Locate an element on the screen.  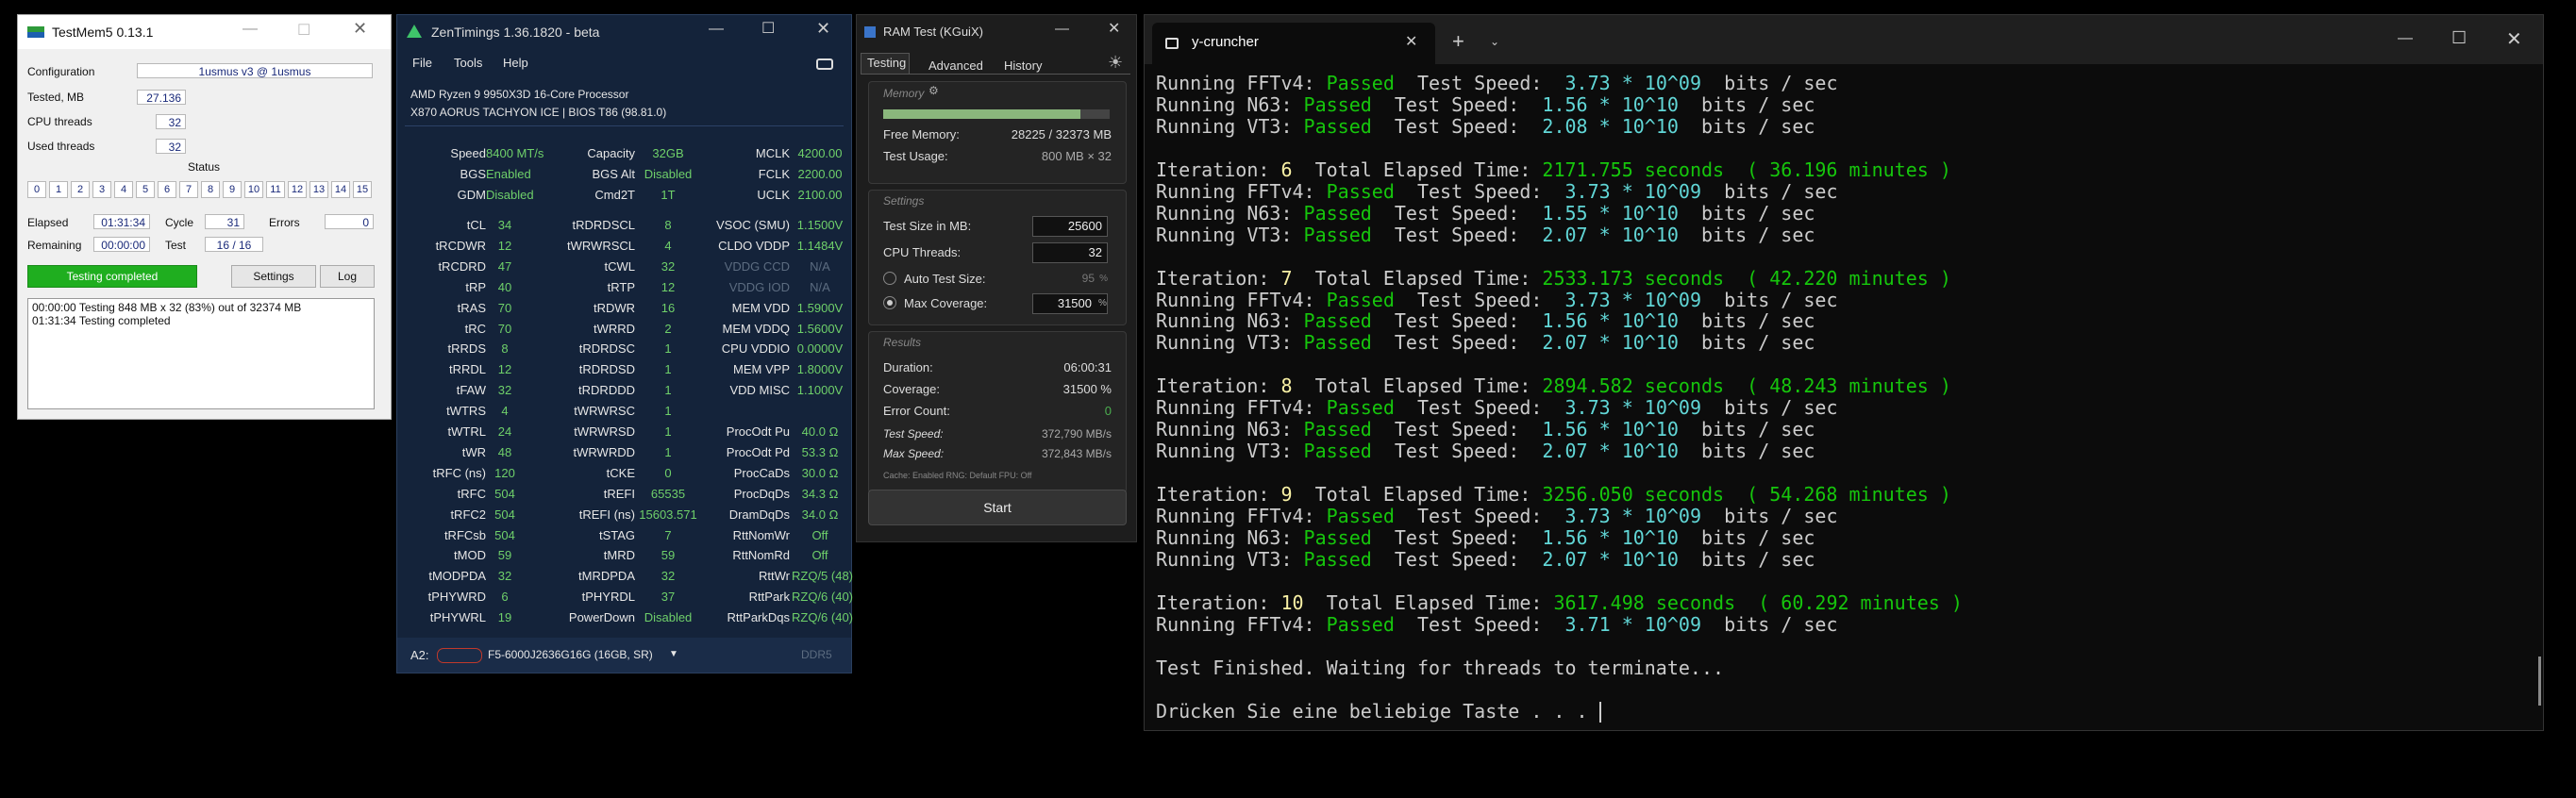
auto-size-radio is located at coordinates (889, 278).